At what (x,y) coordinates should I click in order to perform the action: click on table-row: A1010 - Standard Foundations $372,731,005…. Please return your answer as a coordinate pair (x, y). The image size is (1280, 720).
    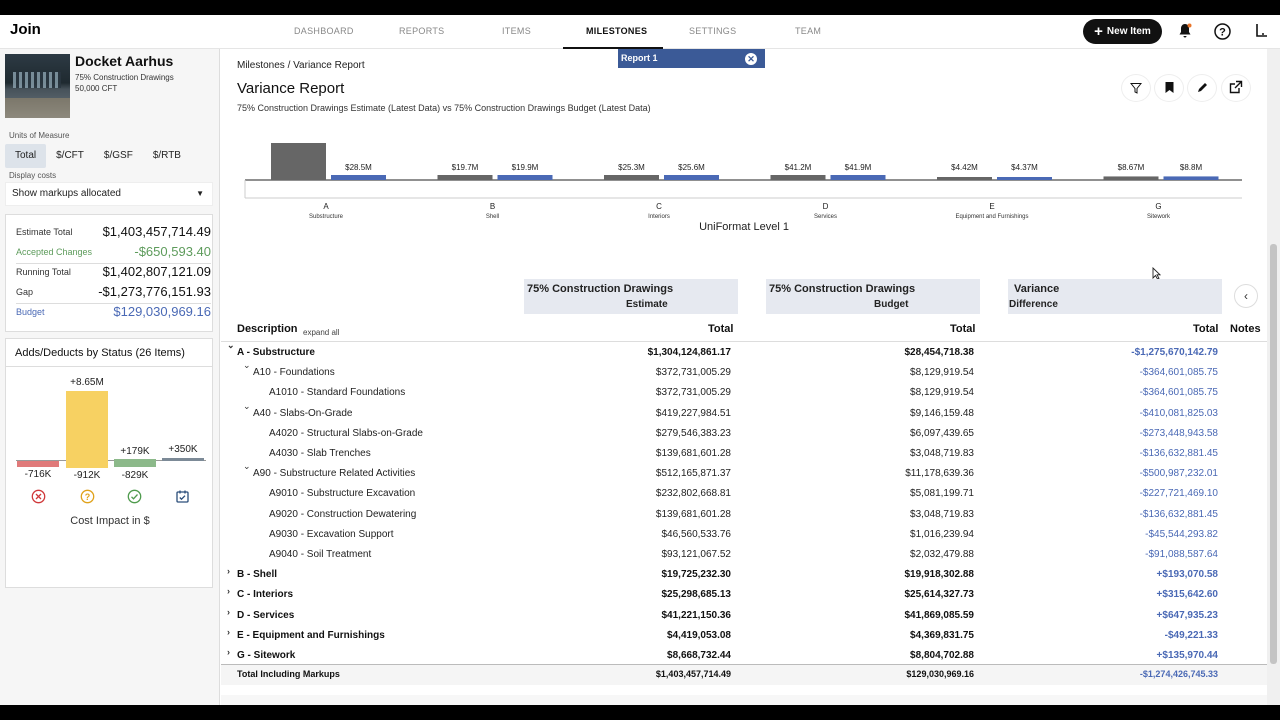
    Looking at the image, I should click on (744, 393).